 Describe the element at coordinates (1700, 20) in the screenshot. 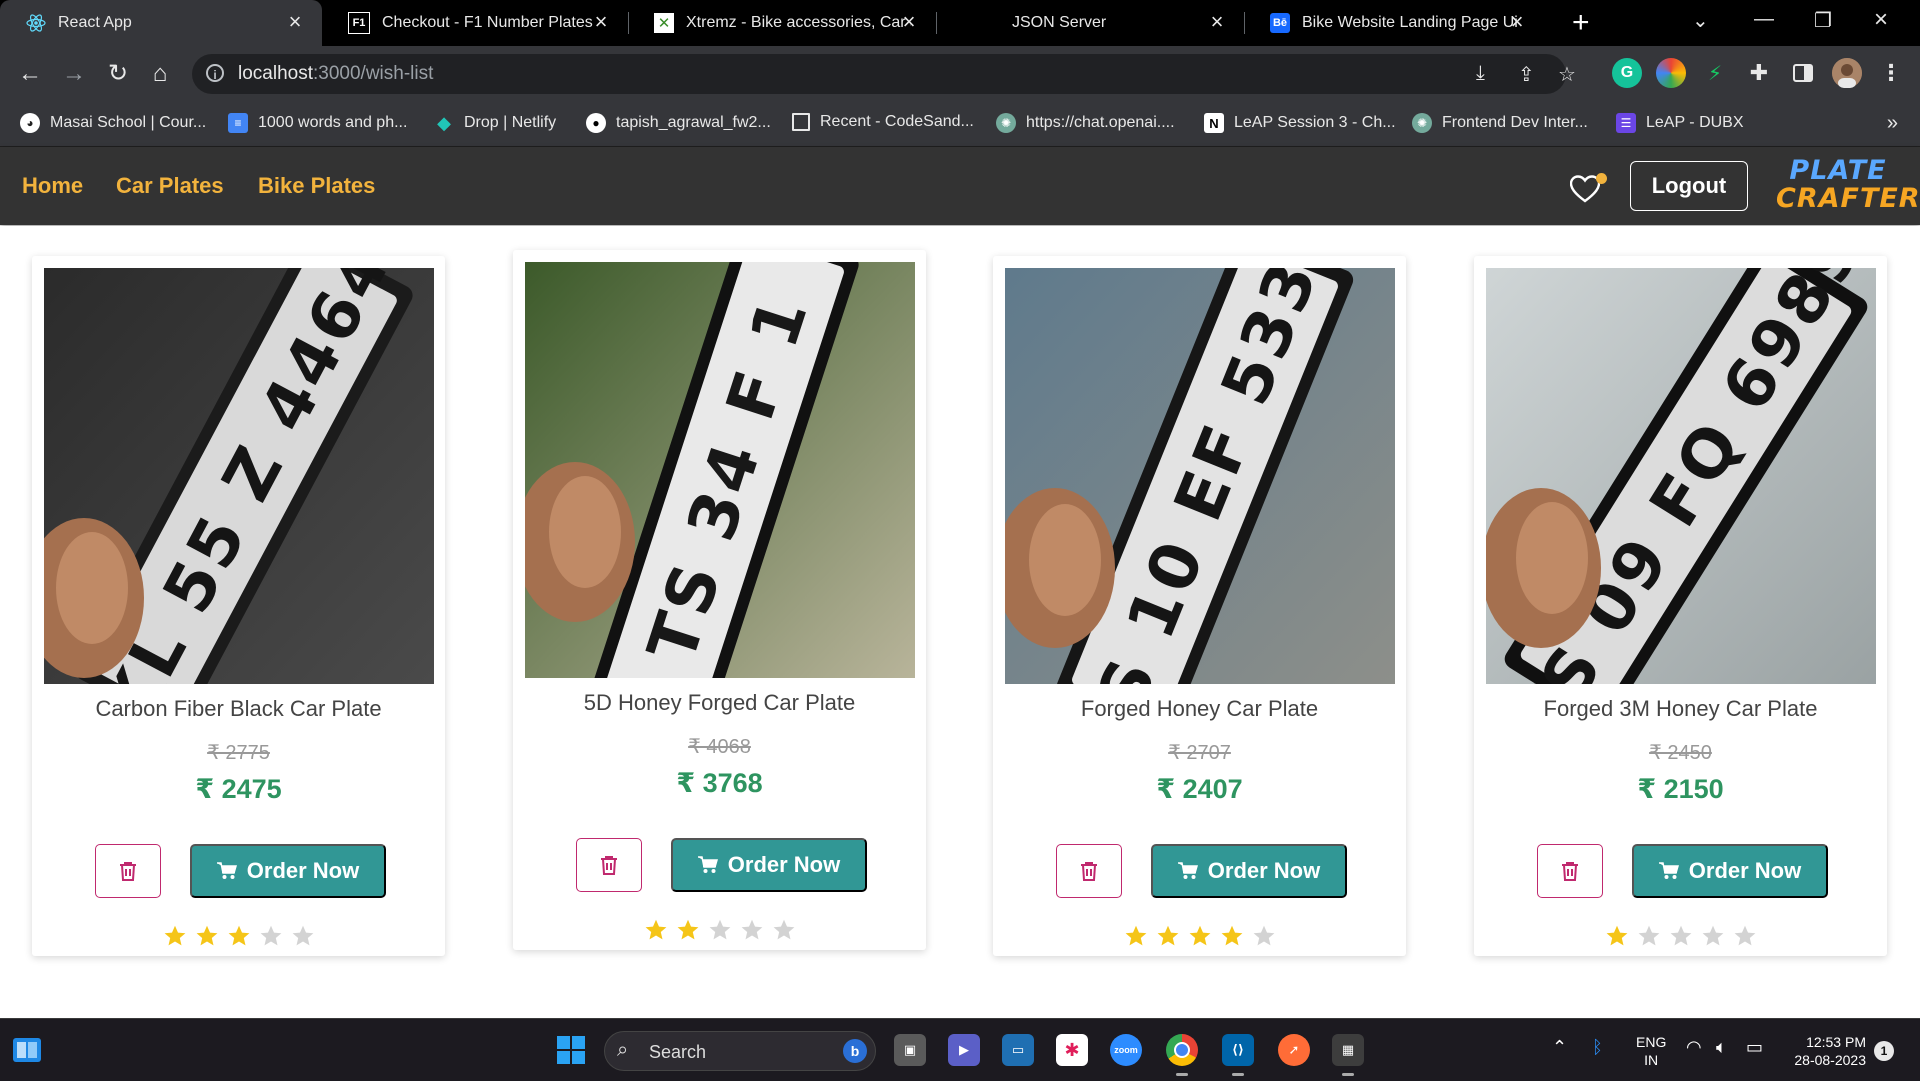

I see `tab-search-chevron-icon: ⌄` at that location.